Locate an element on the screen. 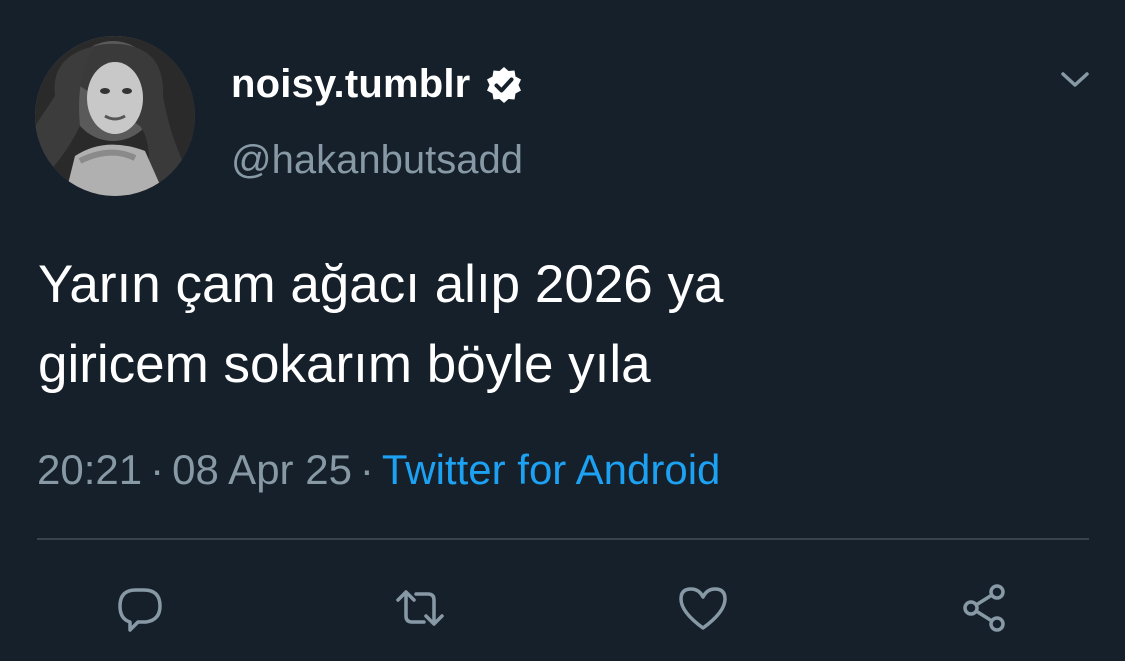 The height and width of the screenshot is (661, 1125). heart-icon is located at coordinates (703, 608).